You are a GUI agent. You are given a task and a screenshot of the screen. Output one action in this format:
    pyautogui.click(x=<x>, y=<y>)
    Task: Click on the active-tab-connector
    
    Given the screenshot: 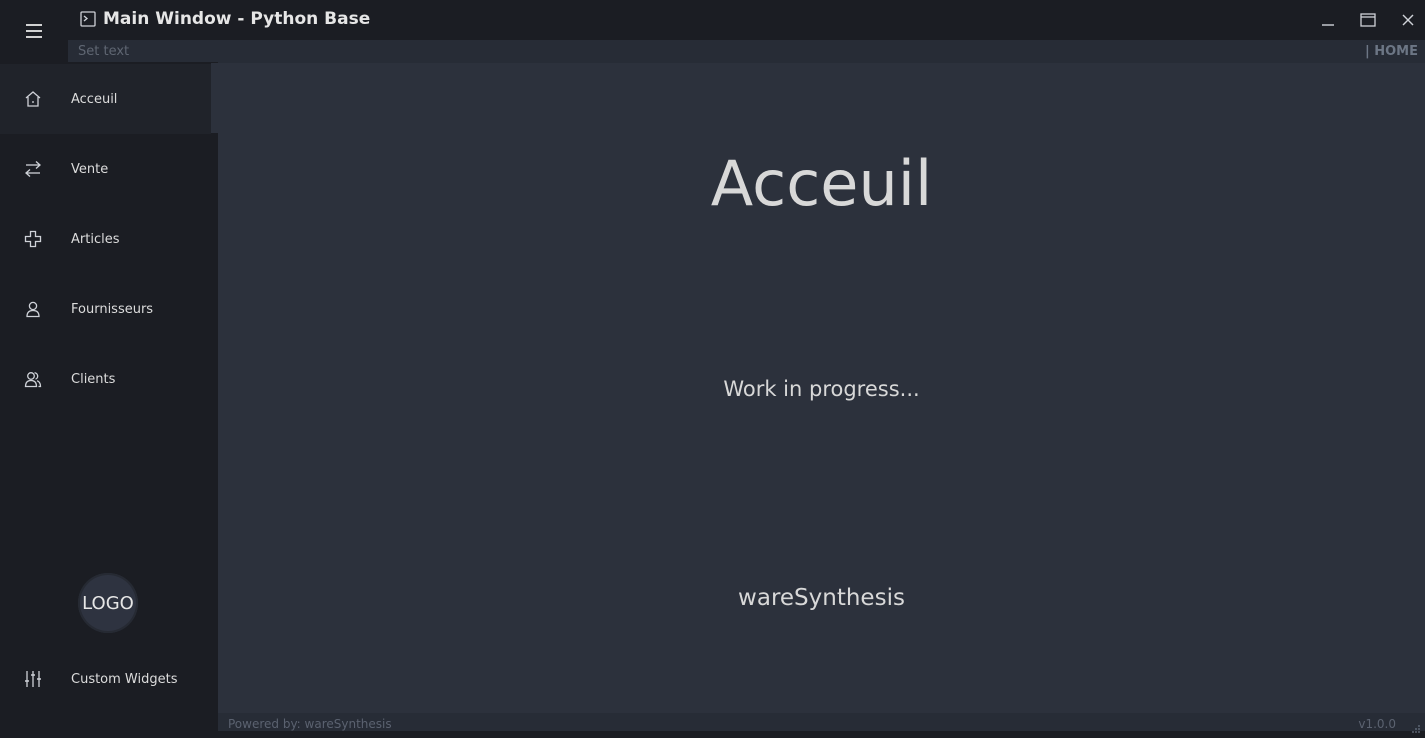 What is the action you would take?
    pyautogui.click(x=214, y=98)
    